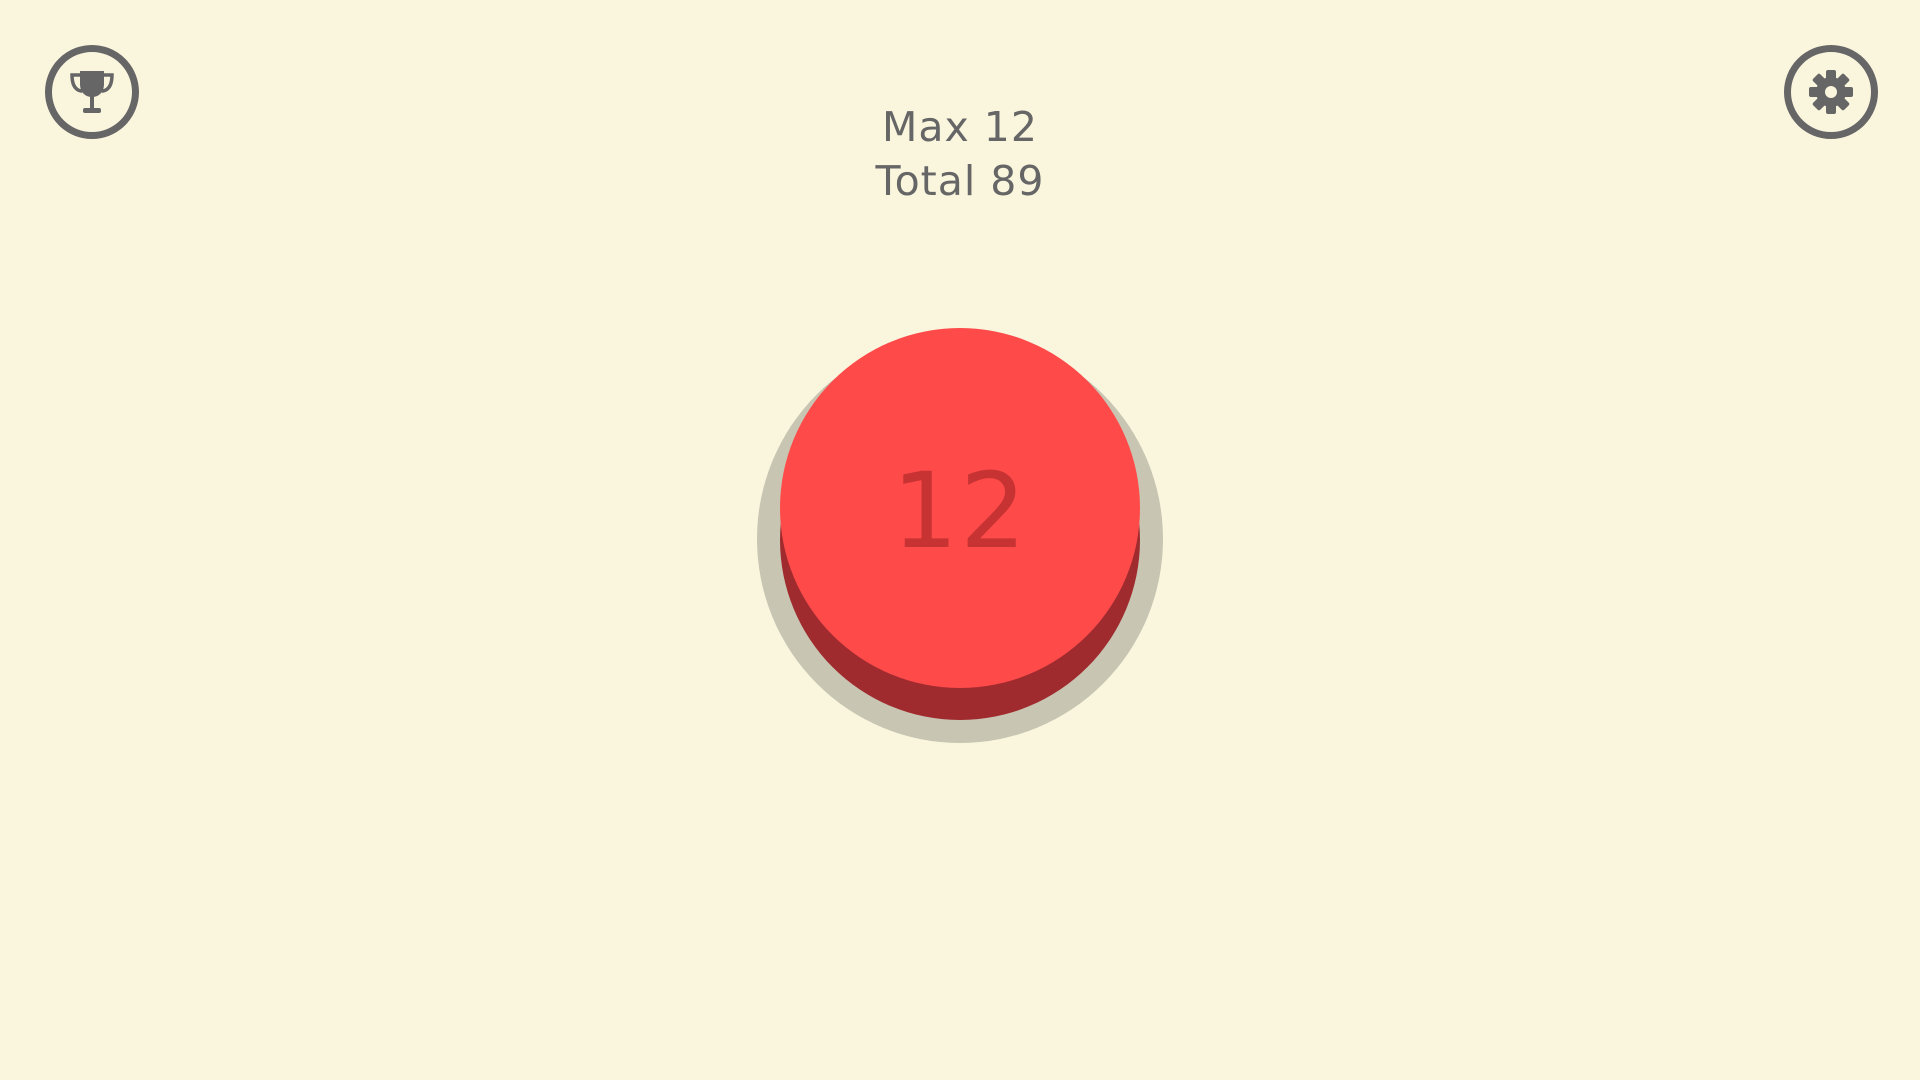  Describe the element at coordinates (960, 127) in the screenshot. I see `max-score: Max 12` at that location.